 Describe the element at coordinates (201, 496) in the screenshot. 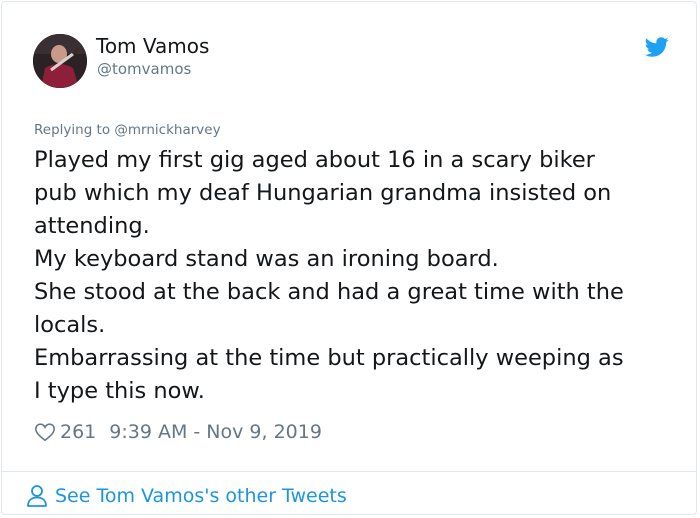

I see `see-other-tweets-label: See Tom Vamos's other Tweets` at that location.